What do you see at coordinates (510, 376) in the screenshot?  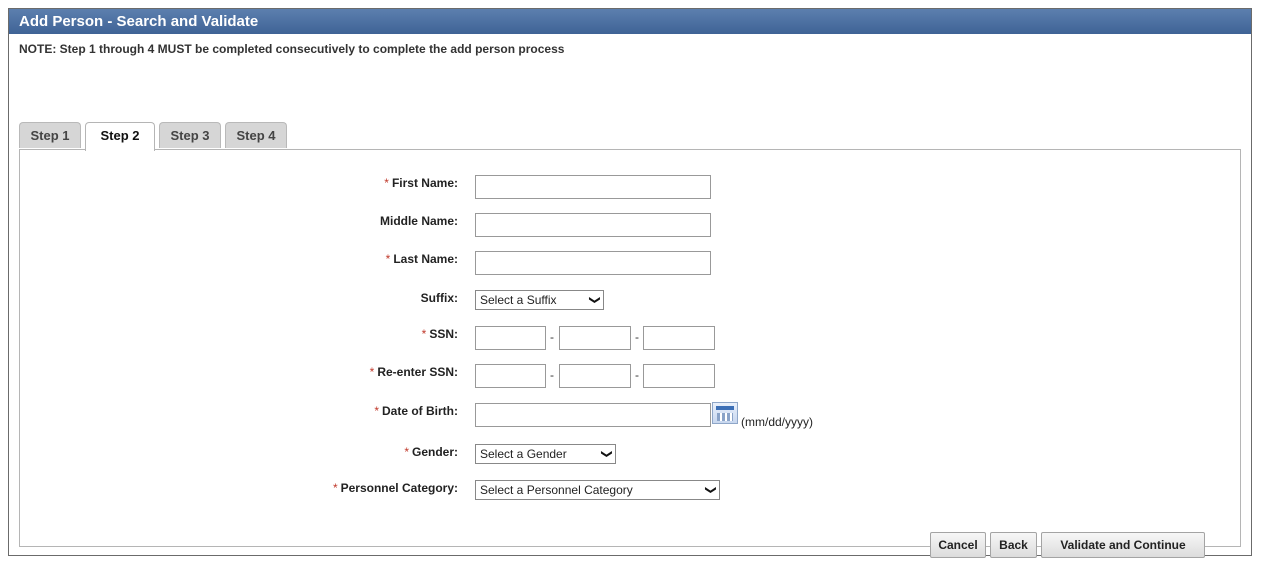 I see `reenter-ssn-part-1-field` at bounding box center [510, 376].